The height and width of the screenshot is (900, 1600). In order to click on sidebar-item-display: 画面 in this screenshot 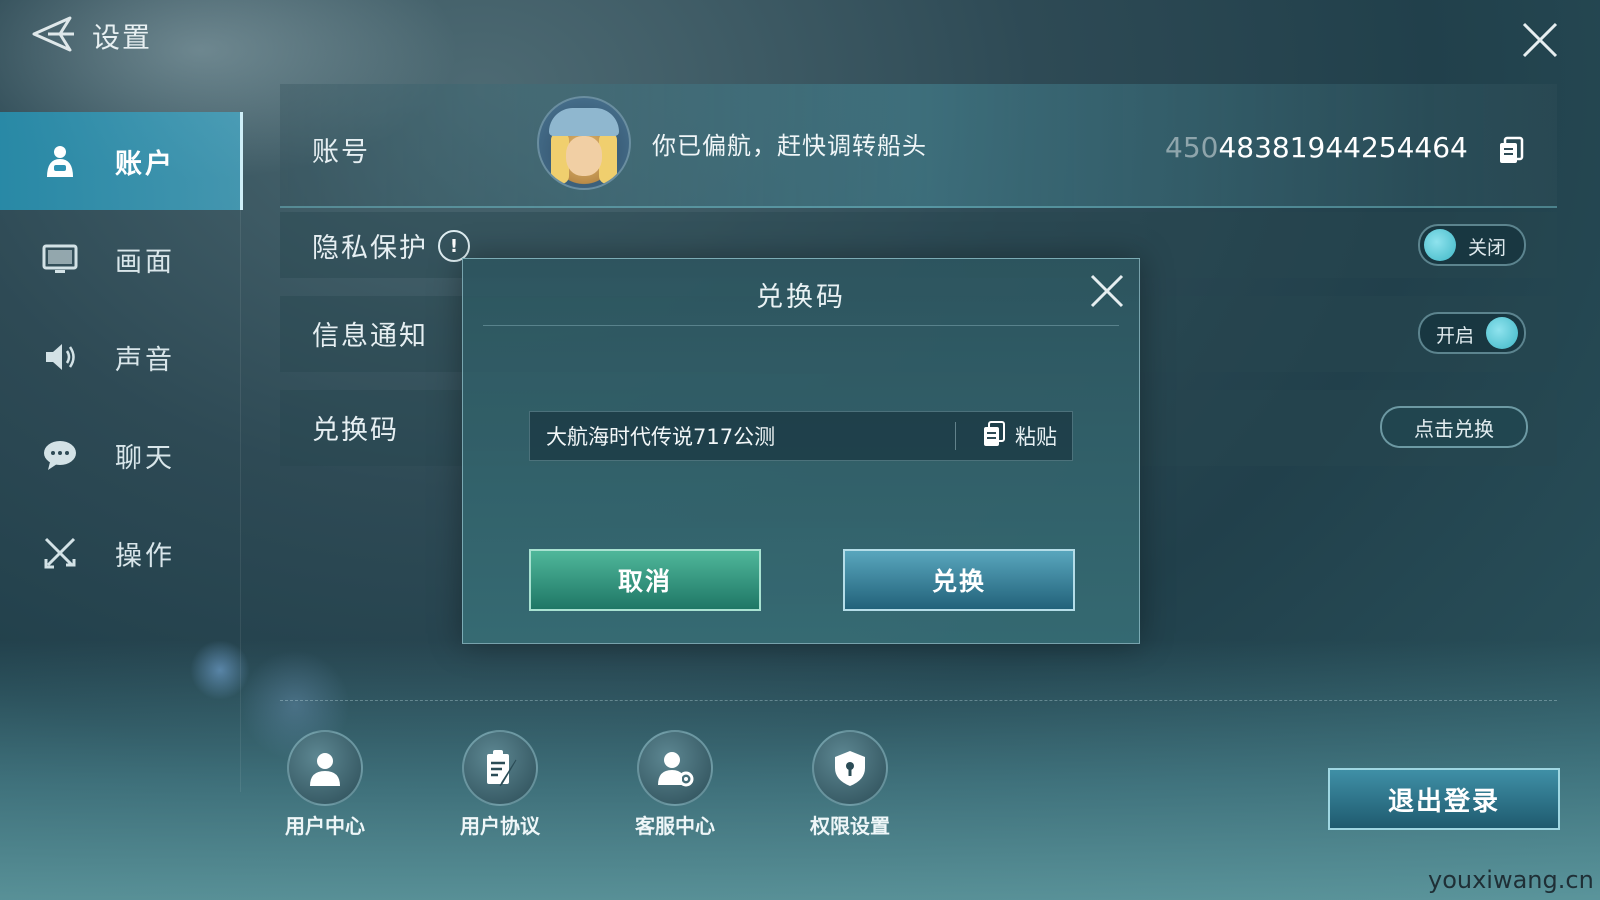, I will do `click(120, 259)`.